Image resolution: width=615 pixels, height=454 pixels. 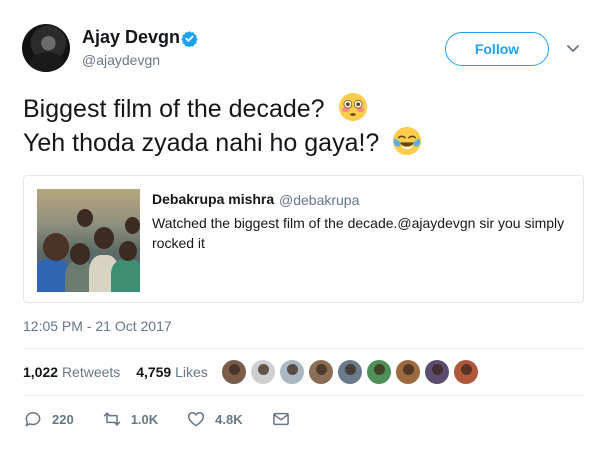 What do you see at coordinates (97, 326) in the screenshot?
I see `tweet-timestamp: 12:05 PM - 21 Oct 2017` at bounding box center [97, 326].